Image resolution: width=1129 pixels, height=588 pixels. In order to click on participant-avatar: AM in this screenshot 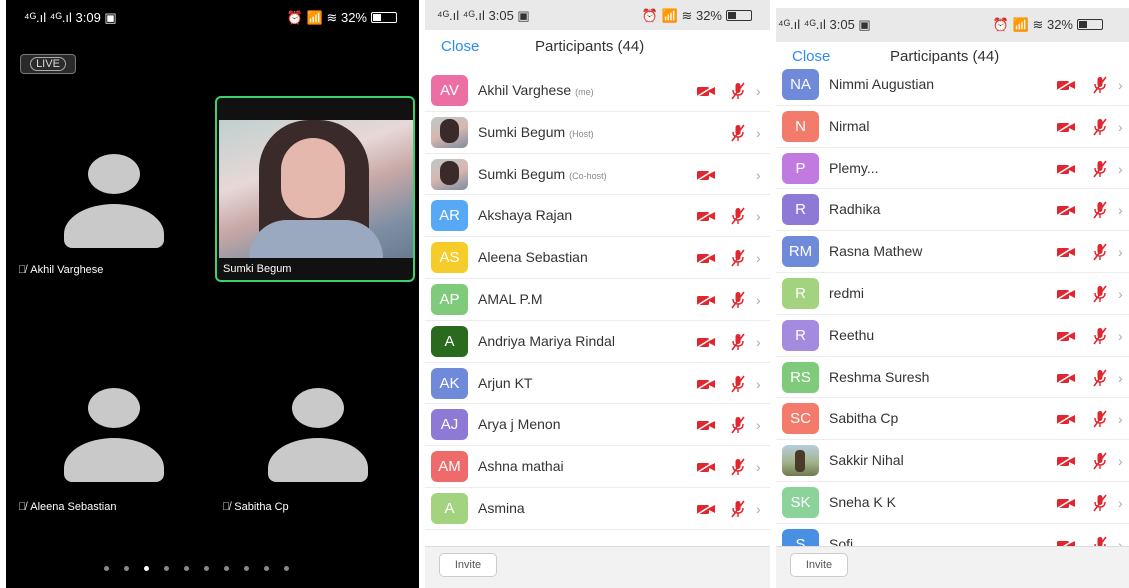, I will do `click(449, 467)`.